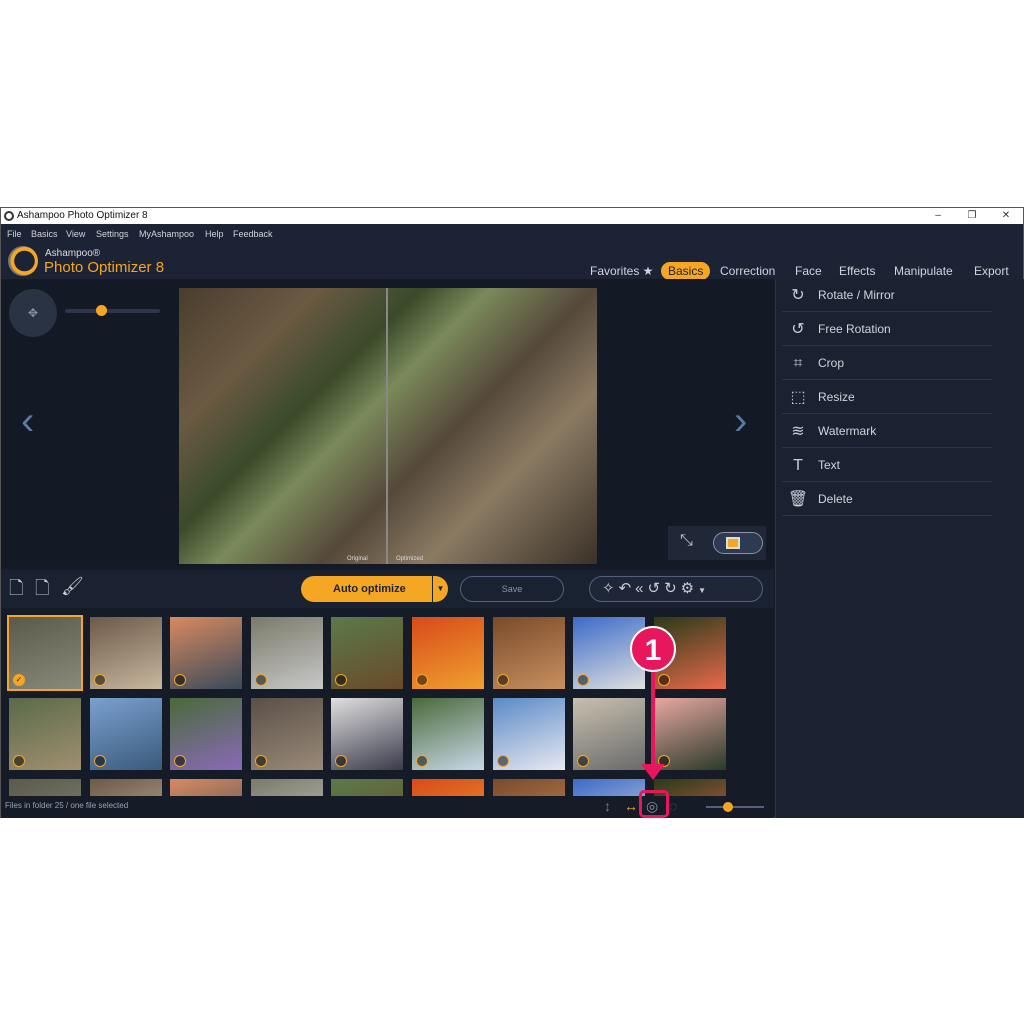  I want to click on close-button: ✕, so click(1006, 216).